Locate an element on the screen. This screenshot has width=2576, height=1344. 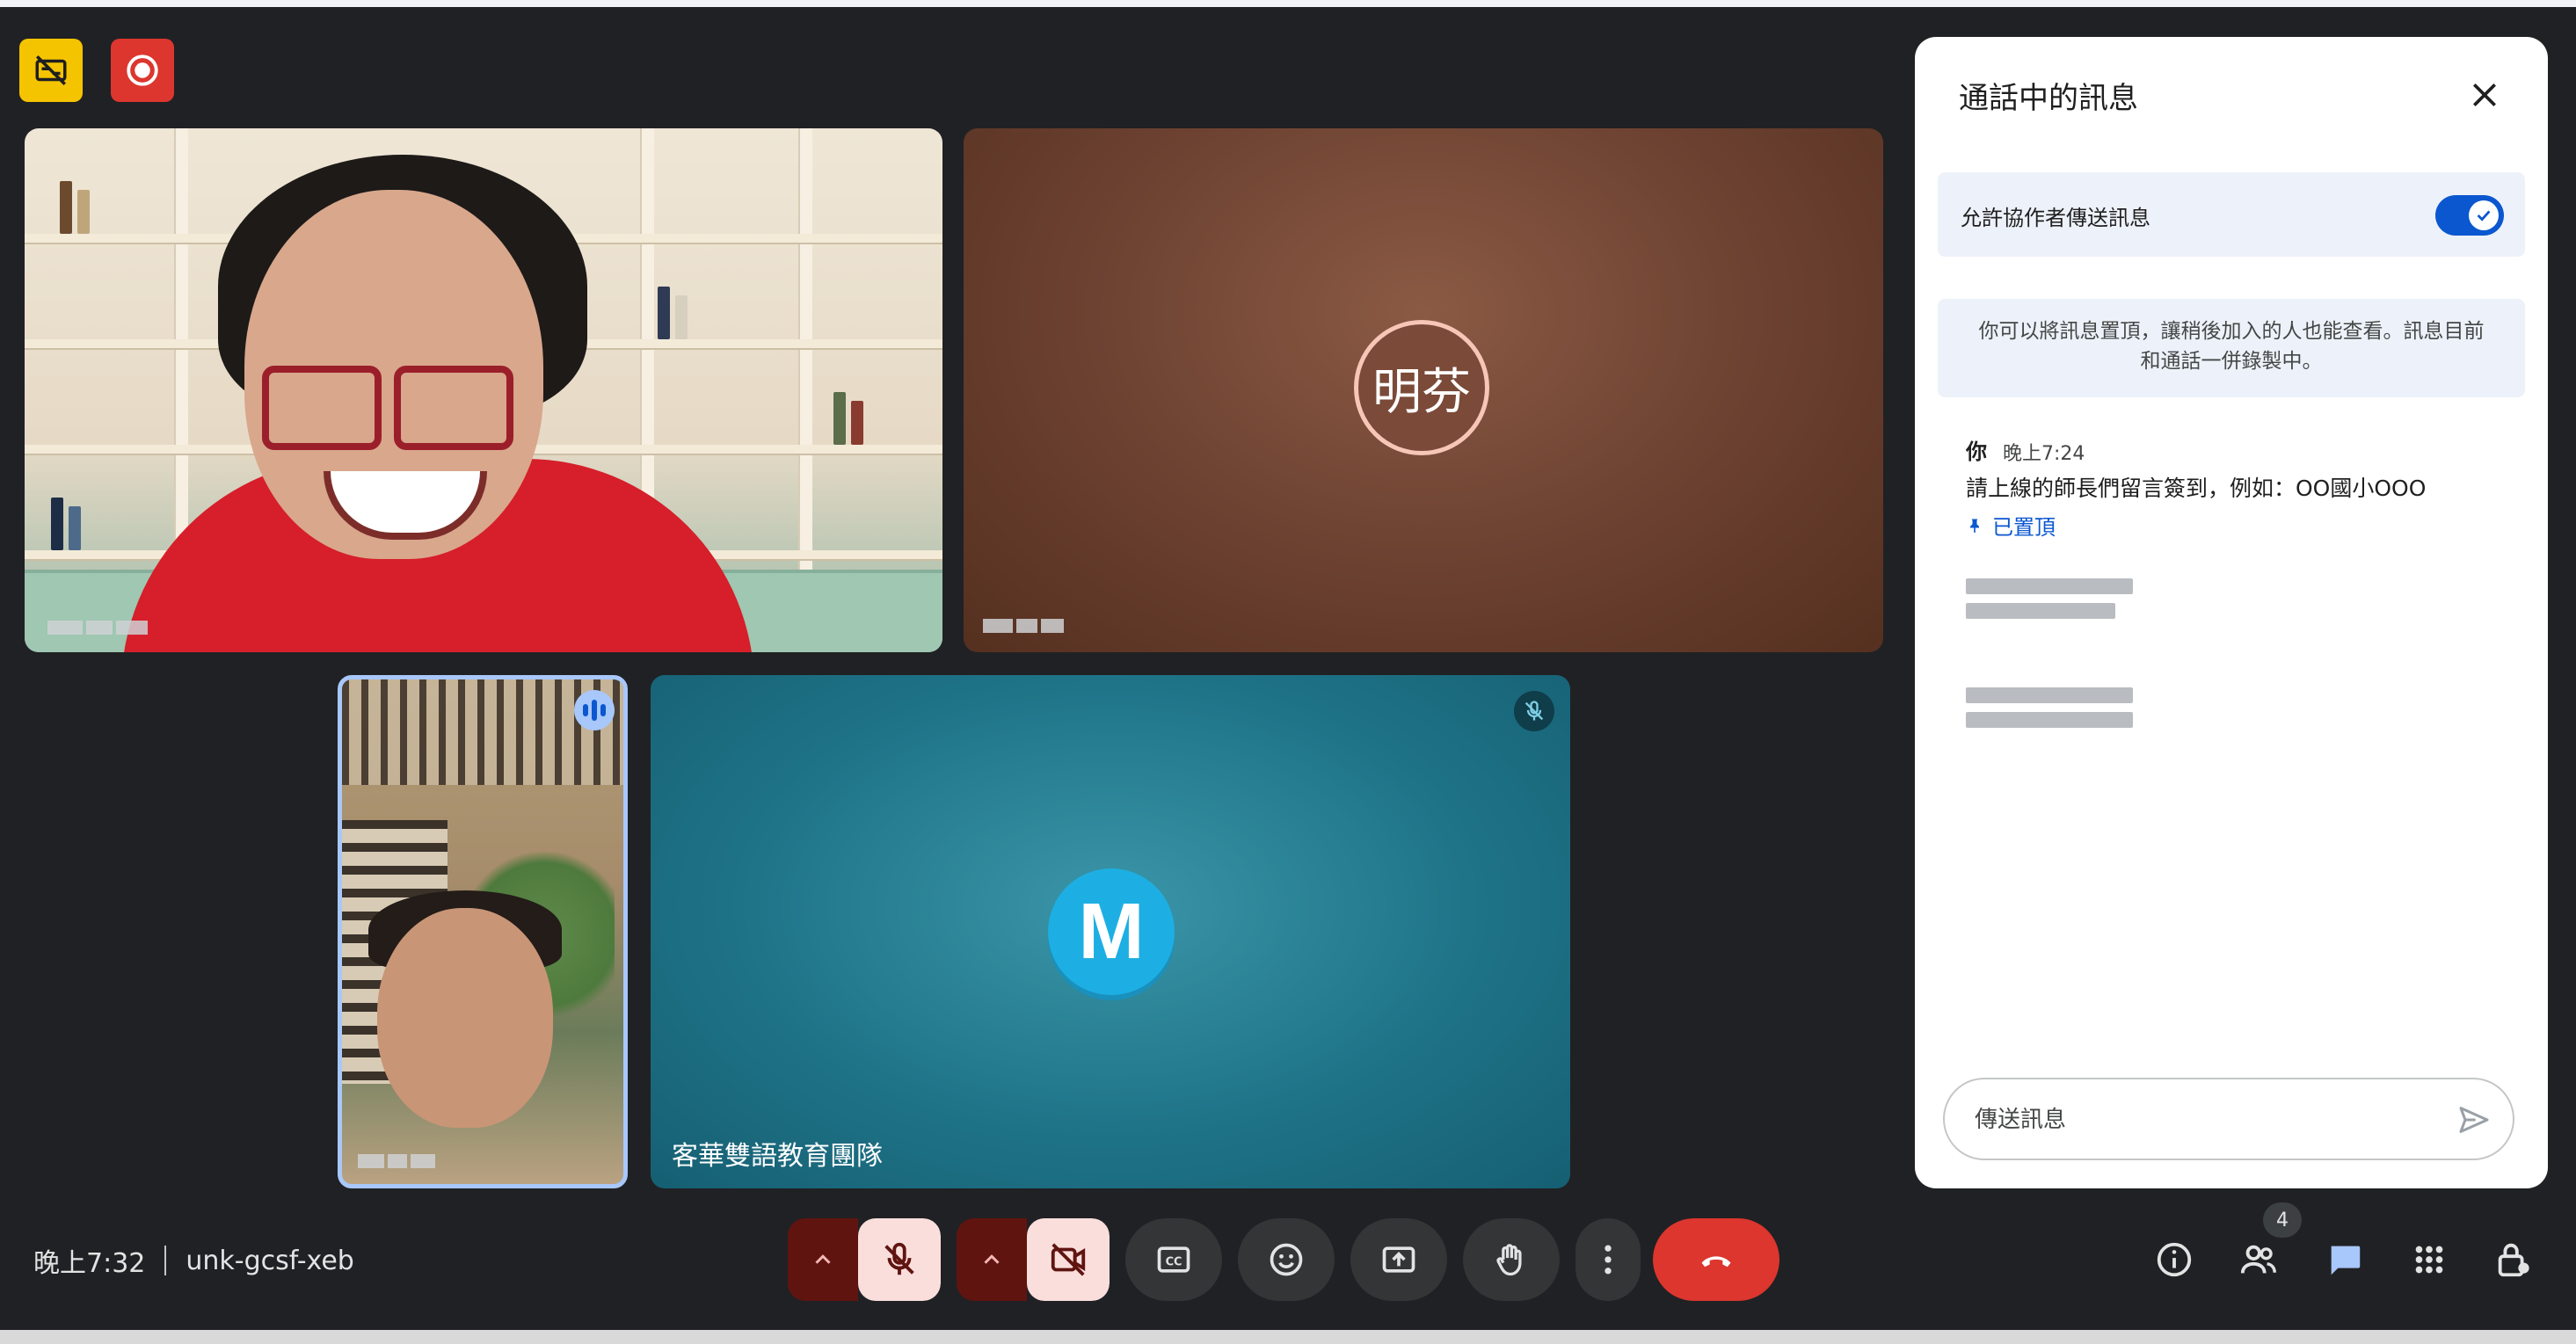
participant-tile-4: M 客華雙語教育團隊 is located at coordinates (1110, 931).